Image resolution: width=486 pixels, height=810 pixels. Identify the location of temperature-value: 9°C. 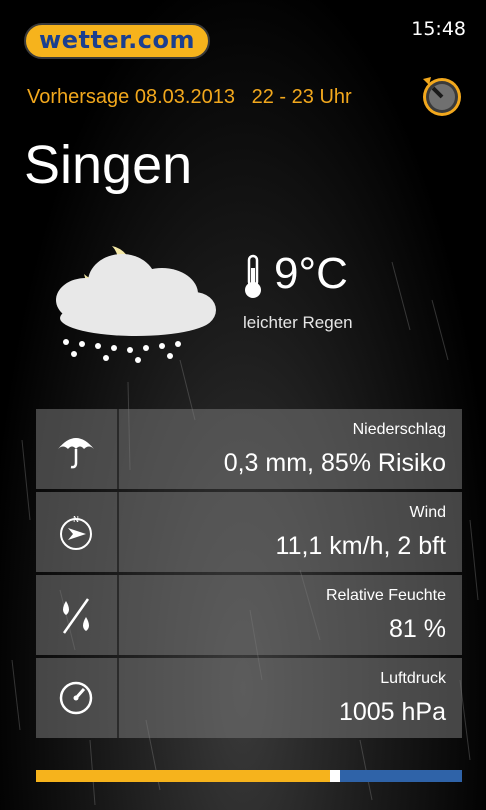
(311, 273).